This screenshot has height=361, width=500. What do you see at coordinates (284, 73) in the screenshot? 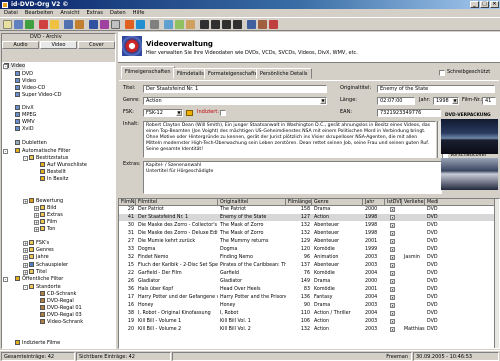
I see `tab-persoenliche-details: Persönliche Details` at bounding box center [284, 73].